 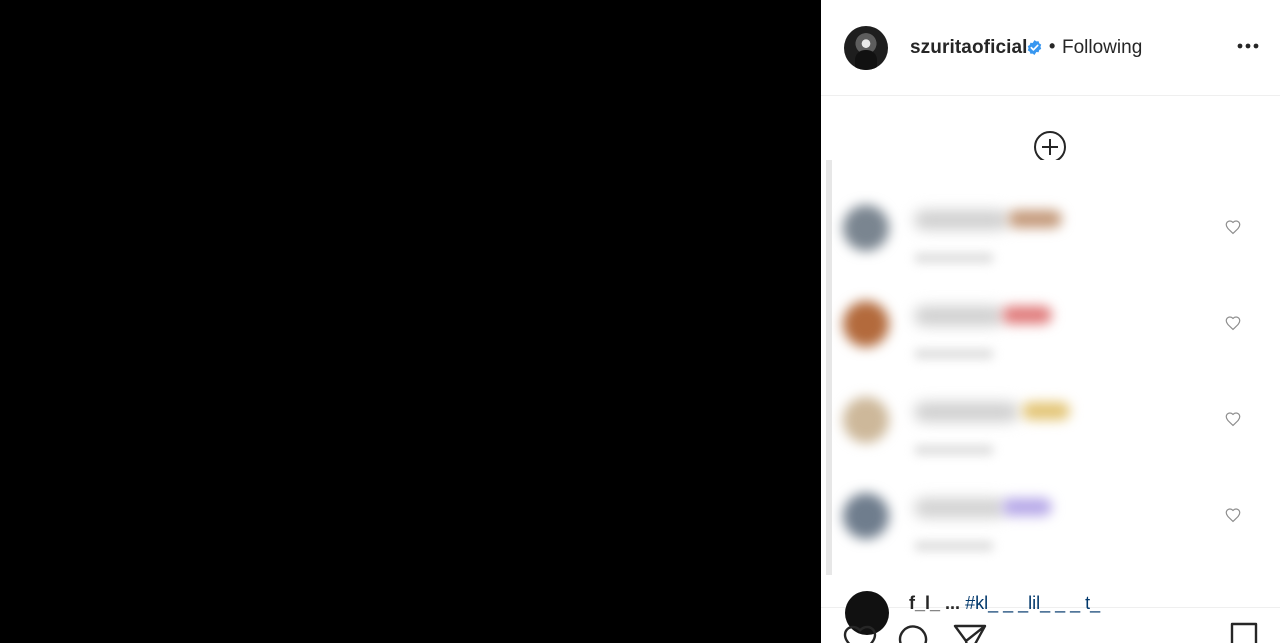 What do you see at coordinates (1050, 625) in the screenshot?
I see `post-actions-bar` at bounding box center [1050, 625].